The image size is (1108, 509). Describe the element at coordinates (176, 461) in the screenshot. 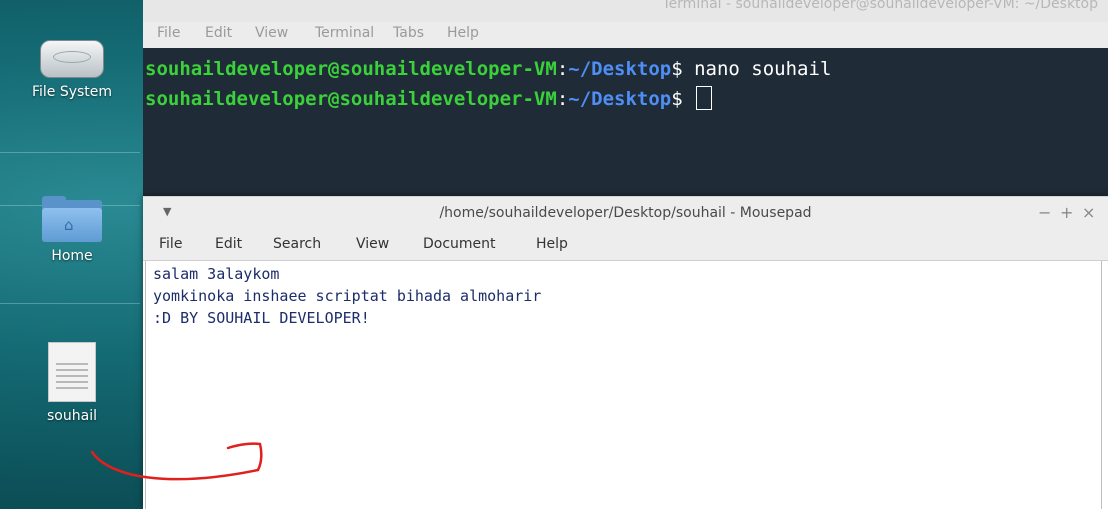

I see `annotation-arrow` at that location.